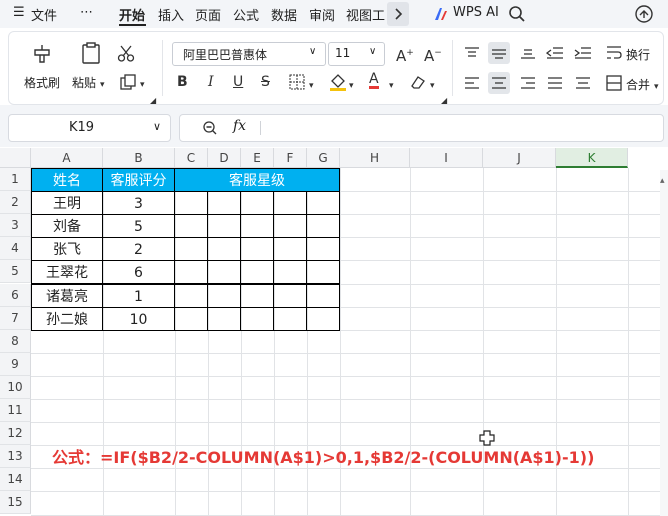 The height and width of the screenshot is (516, 668). Describe the element at coordinates (15, 411) in the screenshot. I see `row-header-11: 11` at that location.